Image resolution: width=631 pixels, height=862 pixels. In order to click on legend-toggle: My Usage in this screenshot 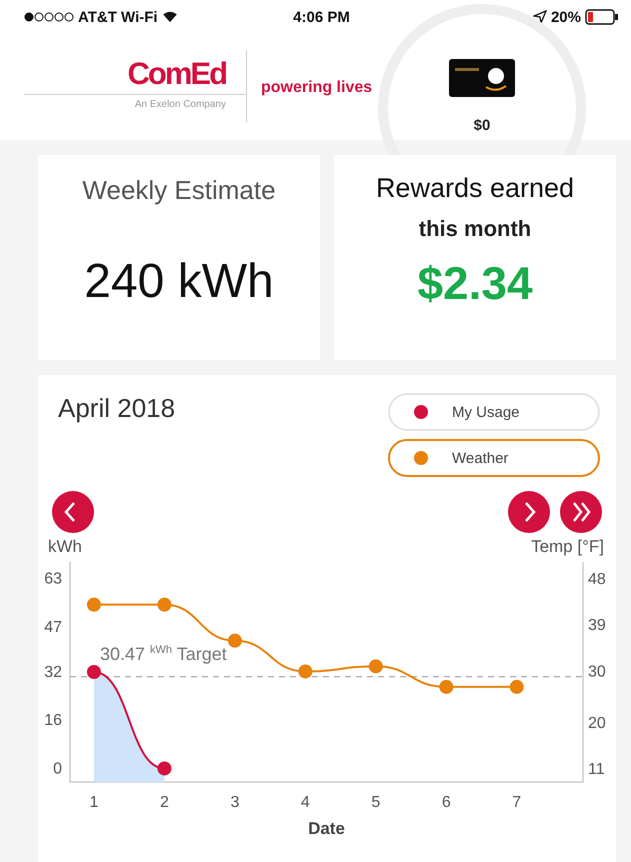, I will do `click(494, 412)`.